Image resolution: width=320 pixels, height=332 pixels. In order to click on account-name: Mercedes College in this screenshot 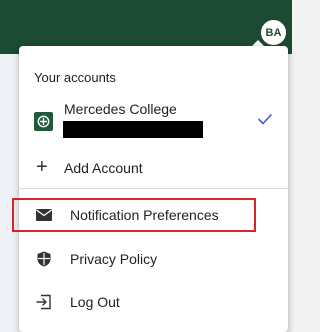, I will do `click(120, 109)`.